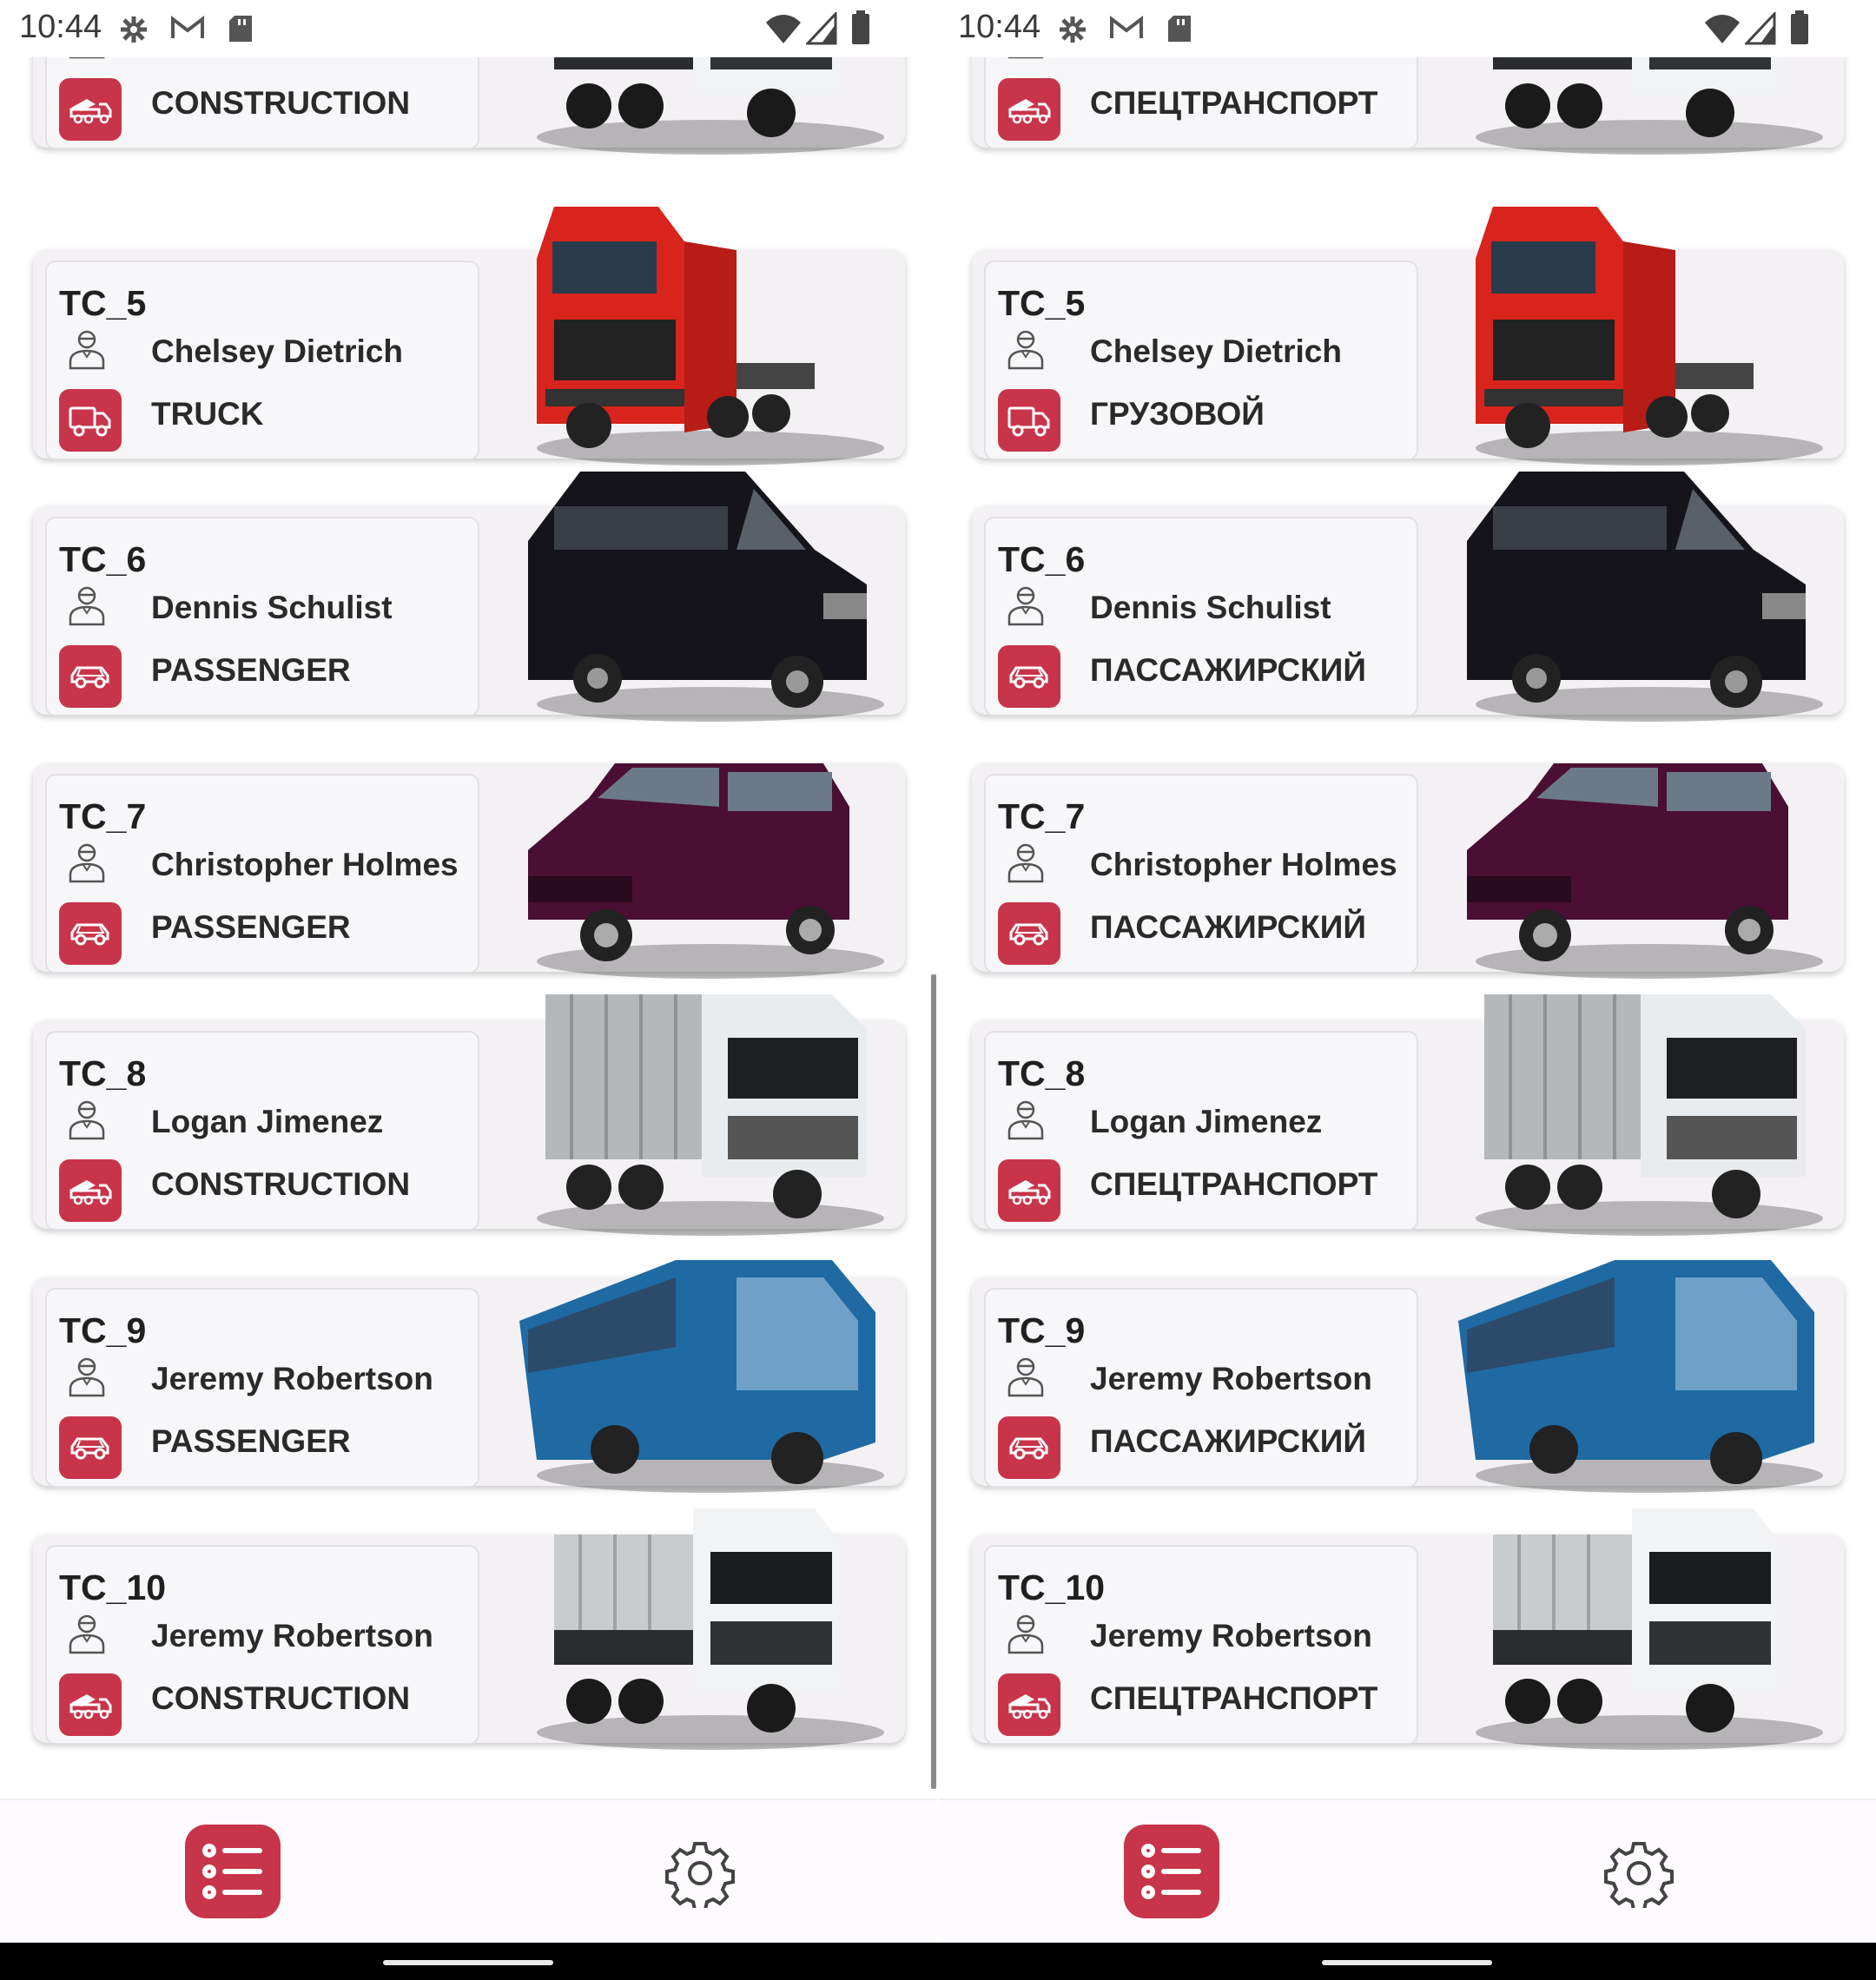 This screenshot has height=1980, width=1876. I want to click on vehicle-card: TC_9 Jeremy Robertson PASSENGER, so click(469, 1377).